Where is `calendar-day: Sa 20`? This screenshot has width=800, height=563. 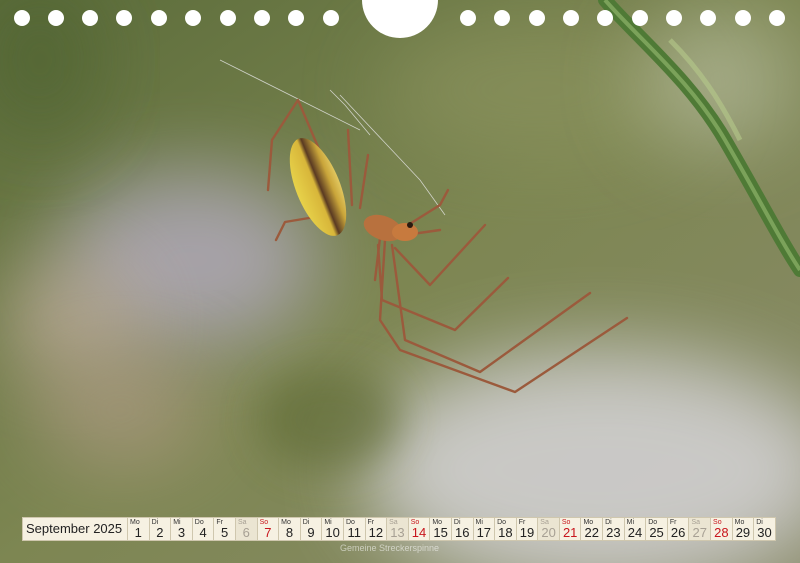
calendar-day: Sa 20 is located at coordinates (549, 529).